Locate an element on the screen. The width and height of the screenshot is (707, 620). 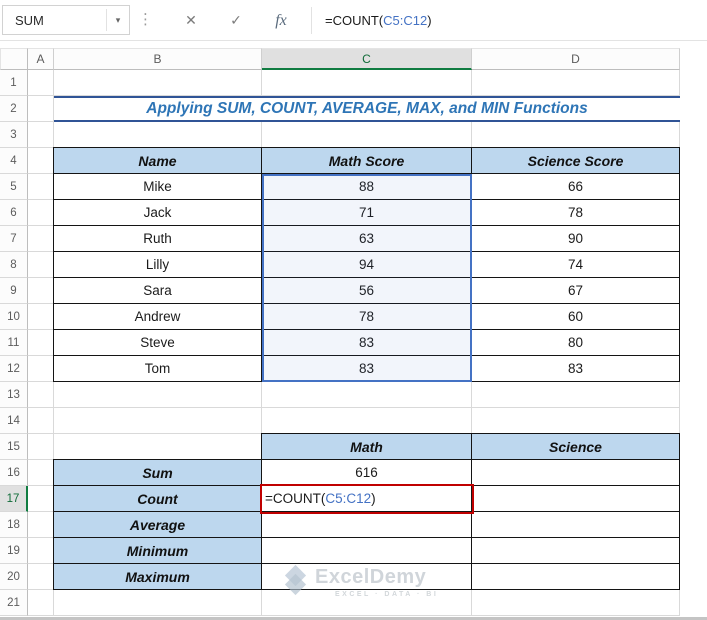
cell-B6: Jack is located at coordinates (158, 213).